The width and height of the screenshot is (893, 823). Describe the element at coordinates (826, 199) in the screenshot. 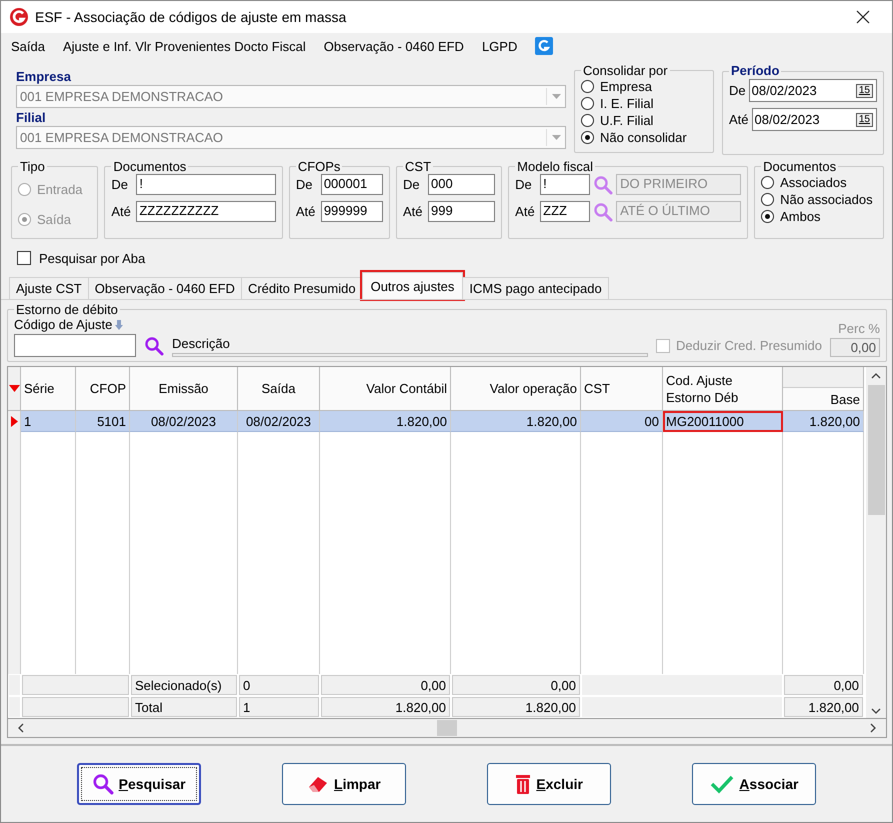

I see `radio-label: Não associados` at that location.